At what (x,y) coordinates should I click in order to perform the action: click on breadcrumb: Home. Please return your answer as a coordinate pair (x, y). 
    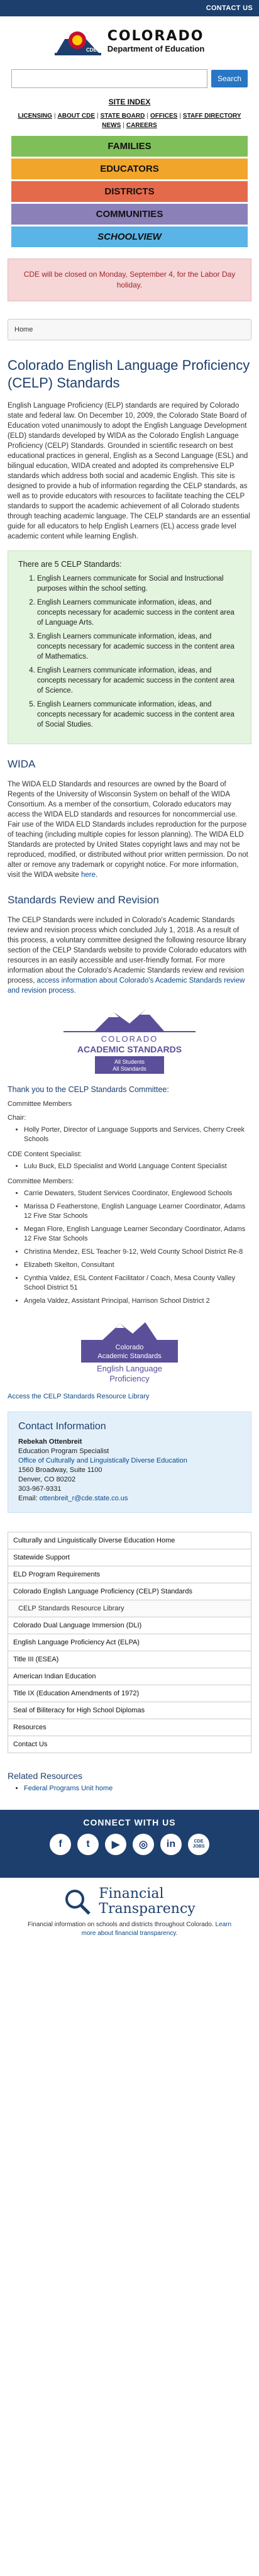
    Looking at the image, I should click on (129, 329).